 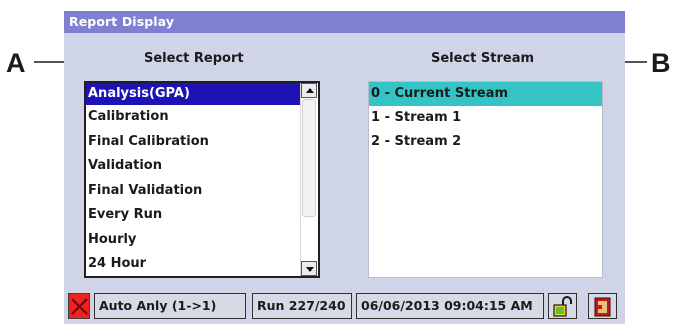 I want to click on lock-button, so click(x=562, y=306).